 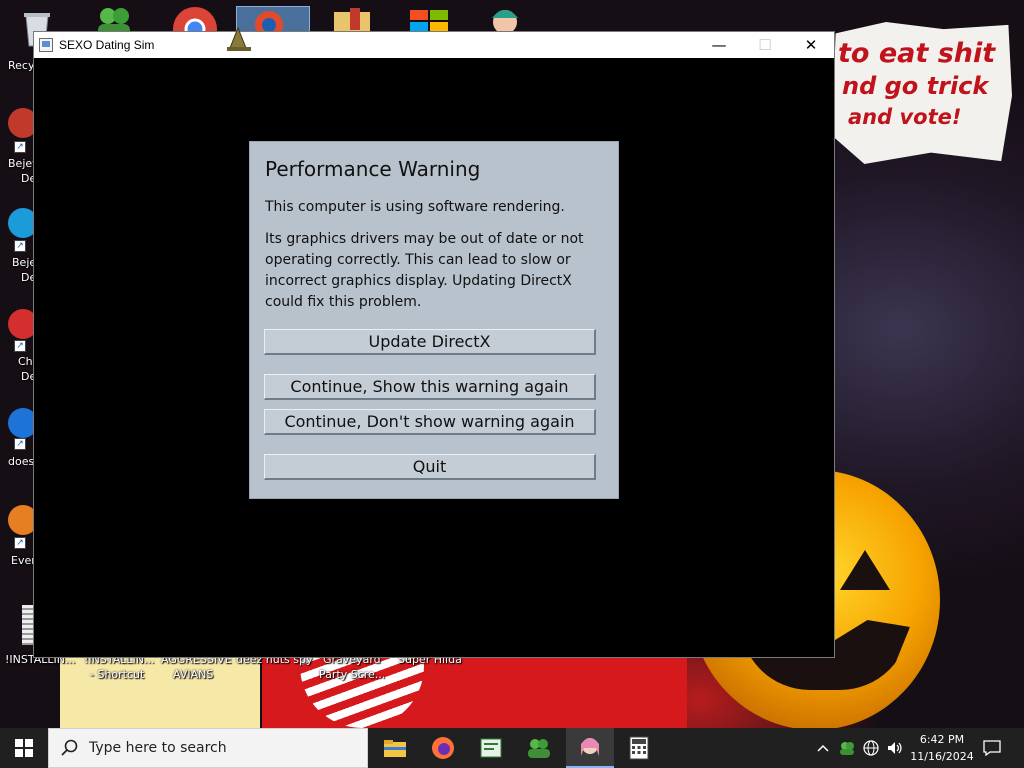 I want to click on minimize-button: —, so click(x=719, y=45).